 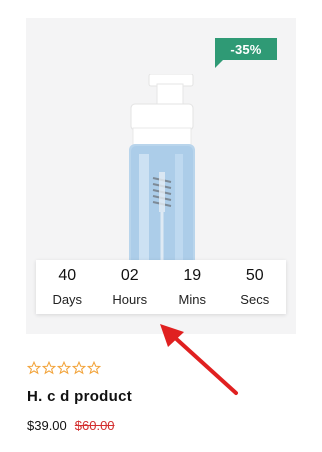 What do you see at coordinates (254, 275) in the screenshot?
I see `countdown-secs-value: 50` at bounding box center [254, 275].